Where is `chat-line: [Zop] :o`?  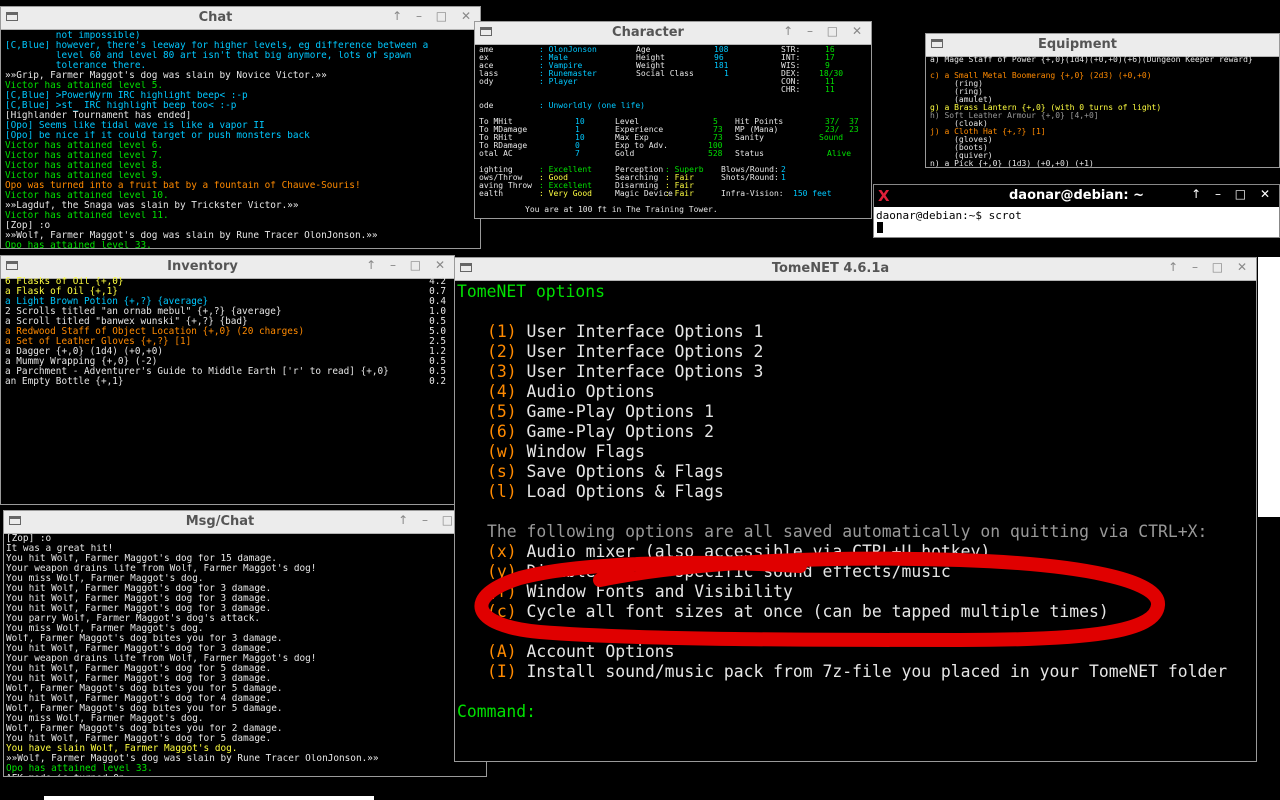 chat-line: [Zop] :o is located at coordinates (28, 226).